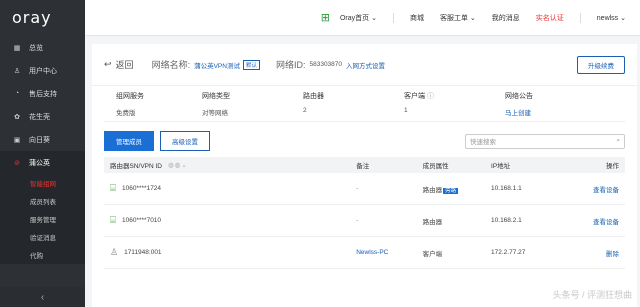 The image size is (640, 307). What do you see at coordinates (506, 188) in the screenshot?
I see `table-cell: 10.168.1.1` at bounding box center [506, 188].